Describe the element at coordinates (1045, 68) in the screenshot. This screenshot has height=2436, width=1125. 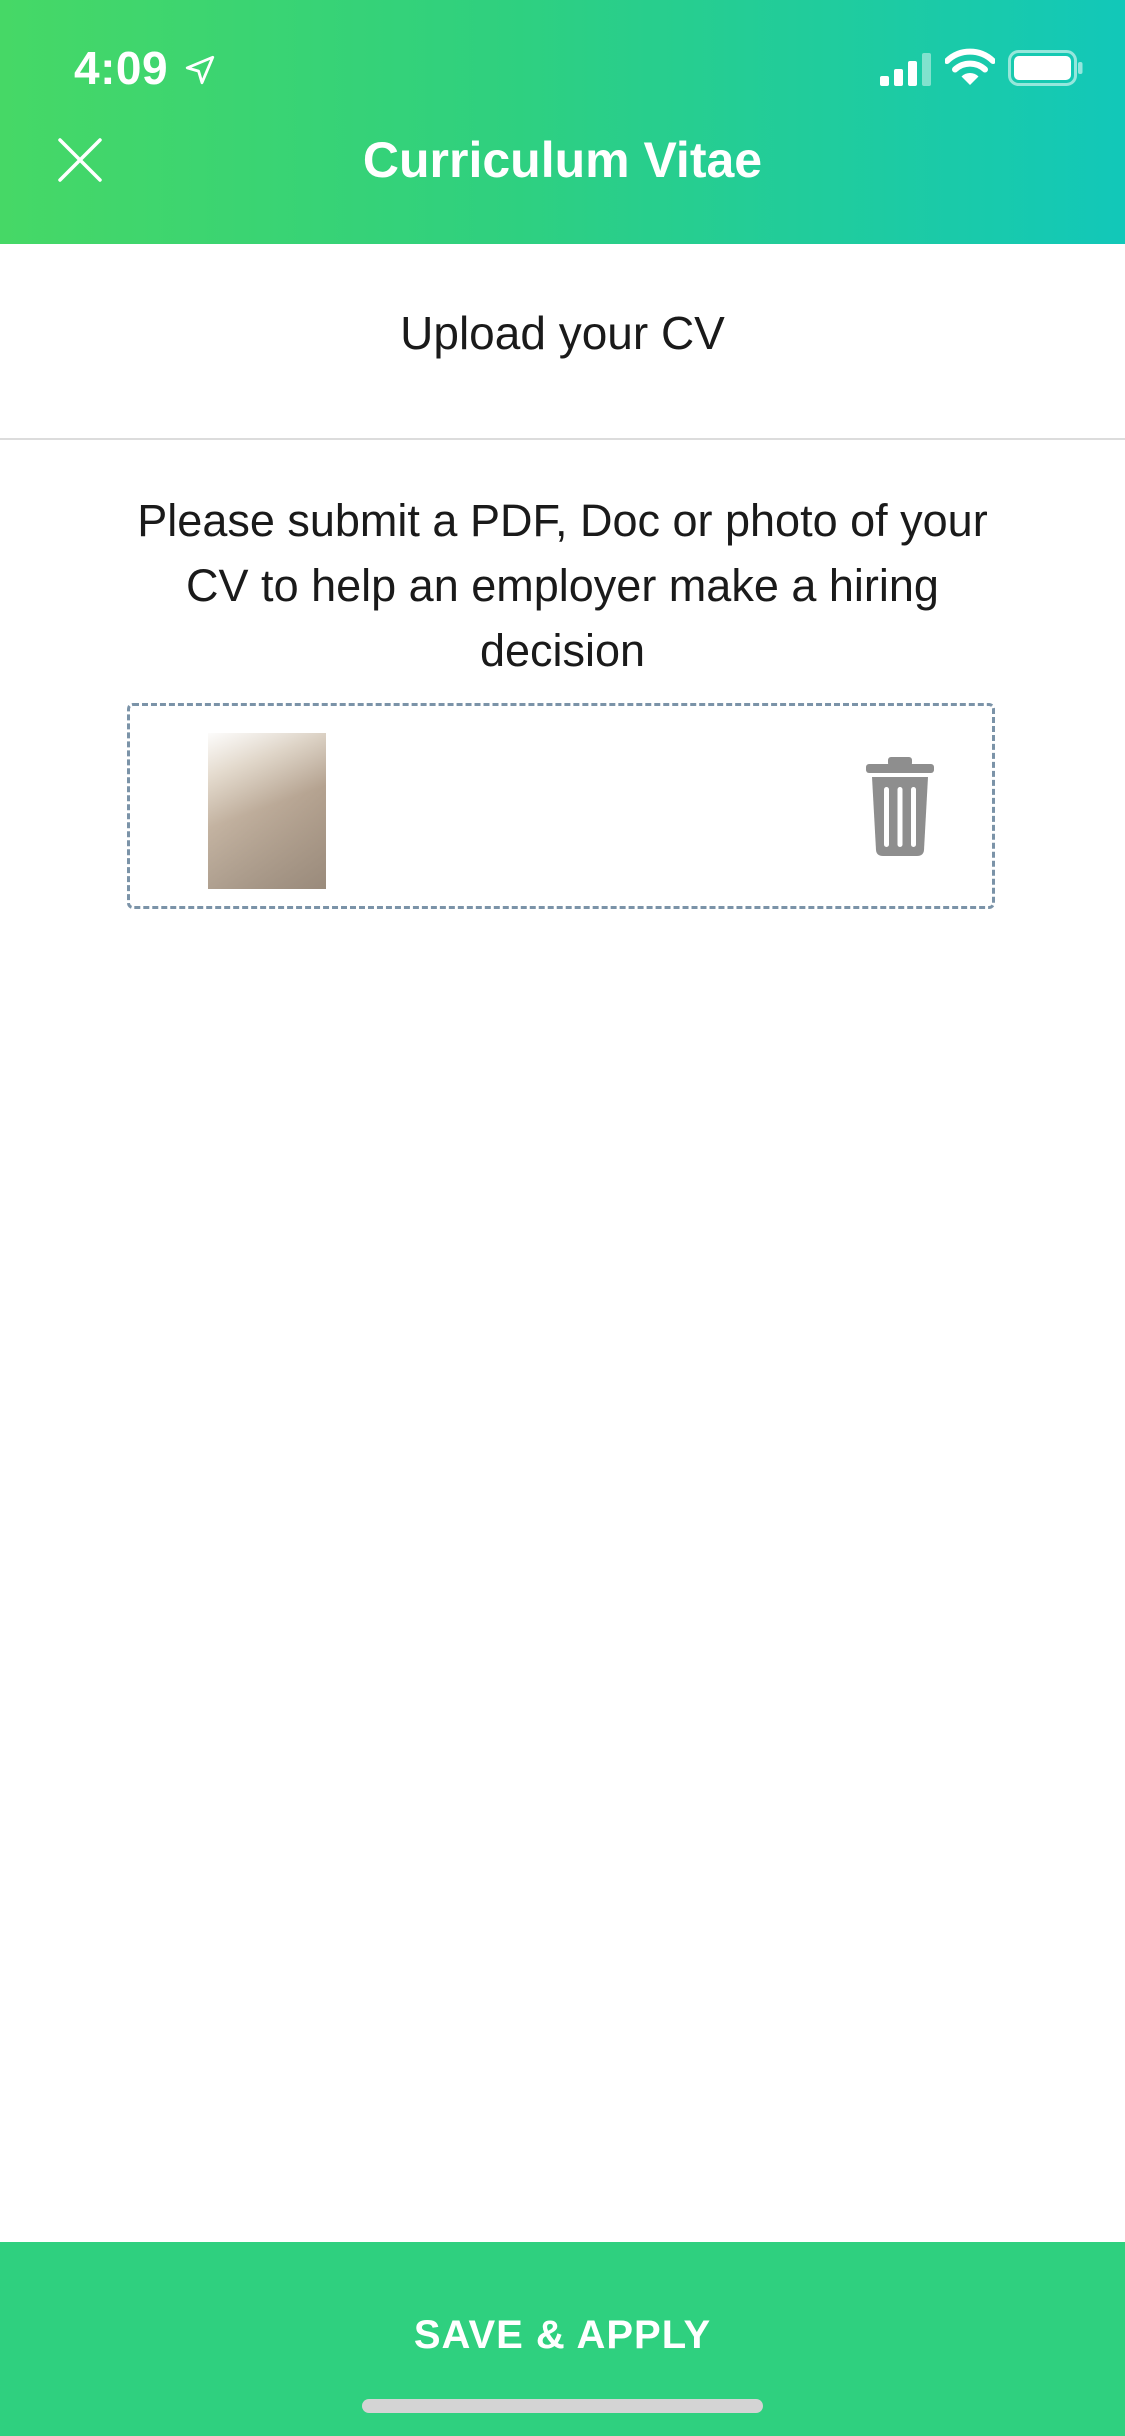
I see `battery-icon` at that location.